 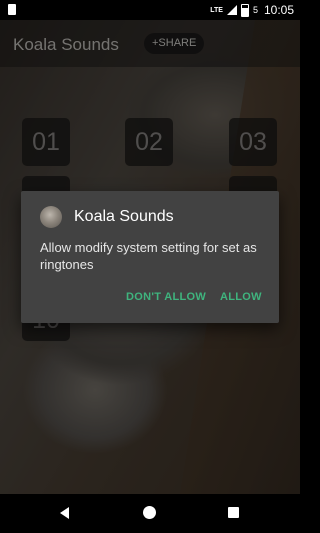 I want to click on clock: 10:05, so click(x=278, y=10).